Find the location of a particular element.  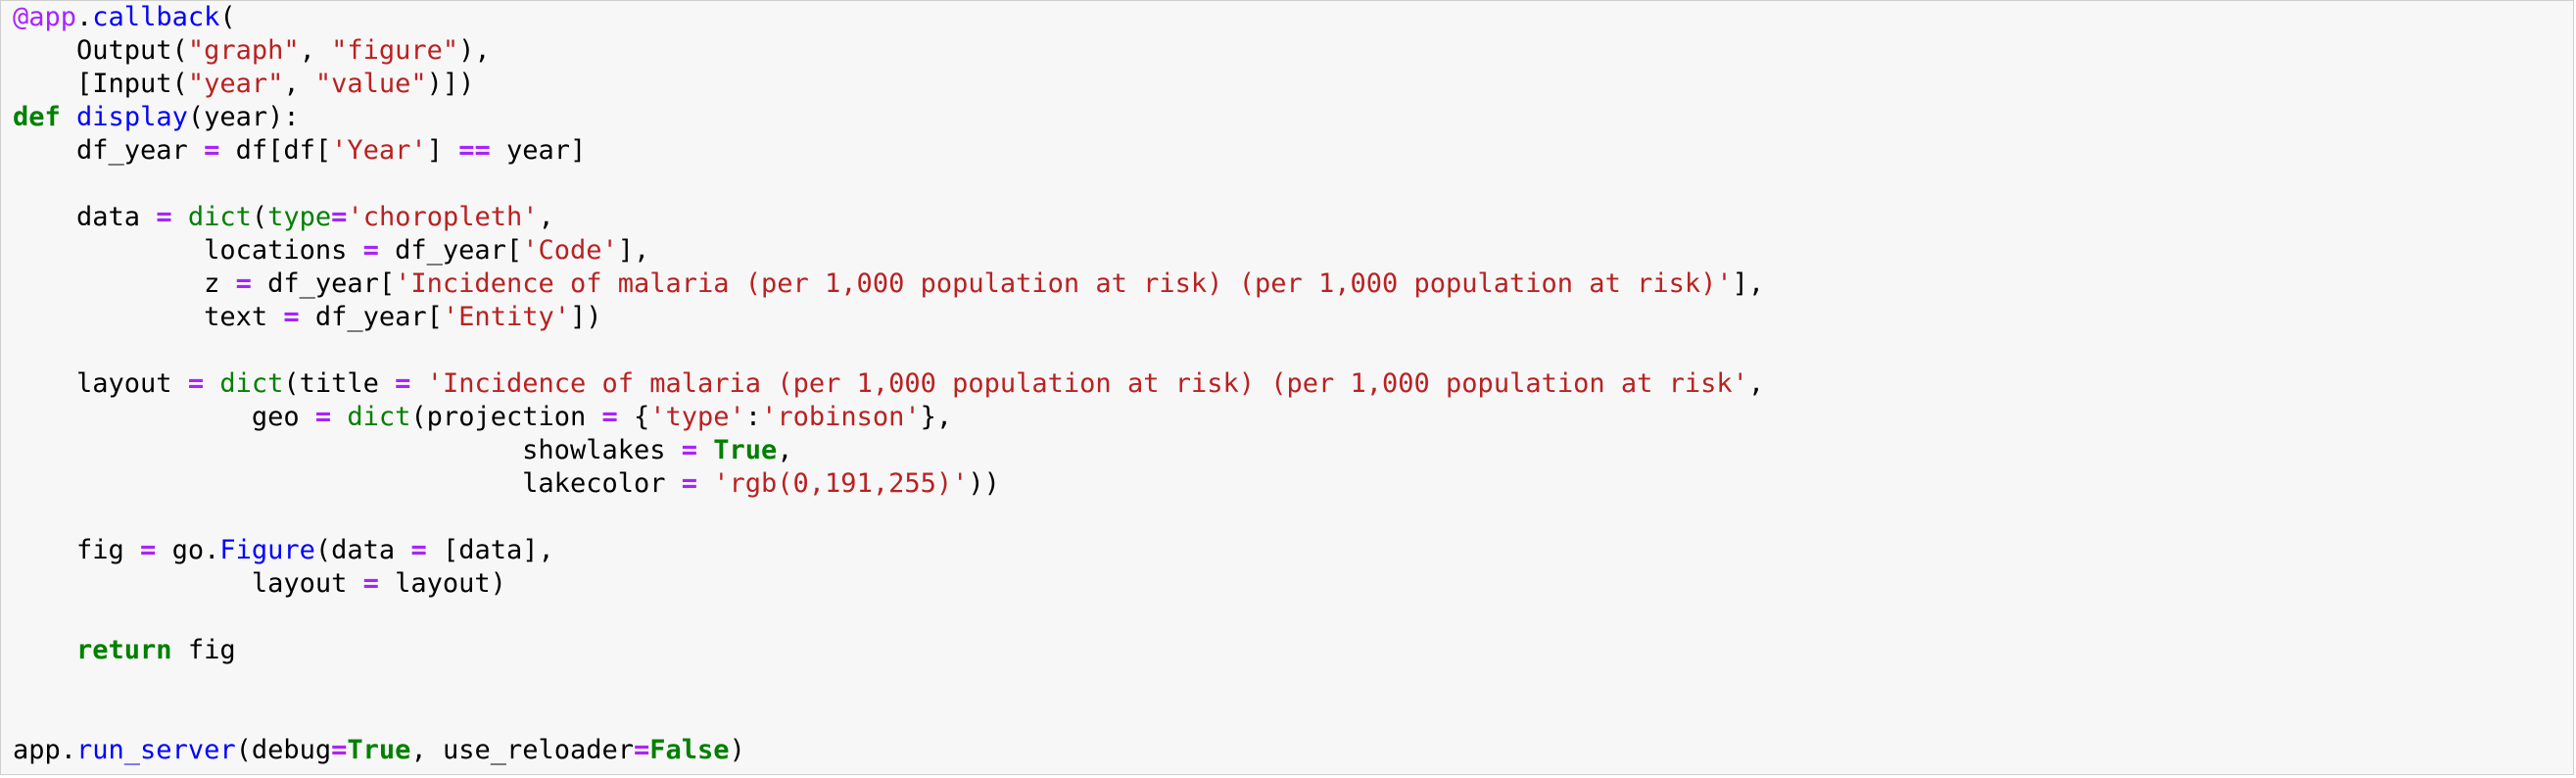

code-text: layout) is located at coordinates (442, 583).